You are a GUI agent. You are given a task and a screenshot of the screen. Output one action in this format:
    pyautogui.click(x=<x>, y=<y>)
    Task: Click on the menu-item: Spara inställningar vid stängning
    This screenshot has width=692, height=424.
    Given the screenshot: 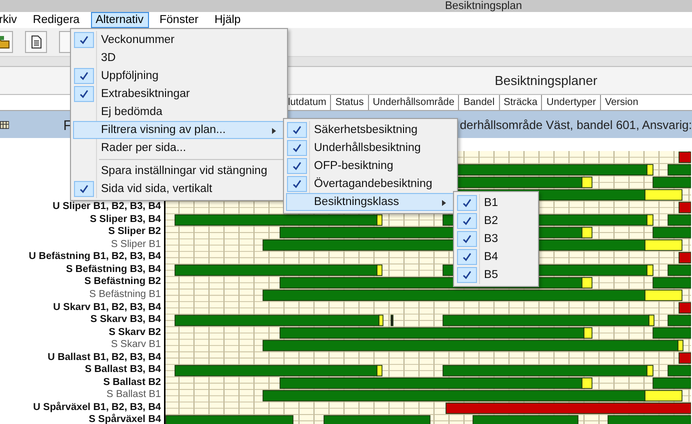 What is the action you would take?
    pyautogui.click(x=179, y=171)
    